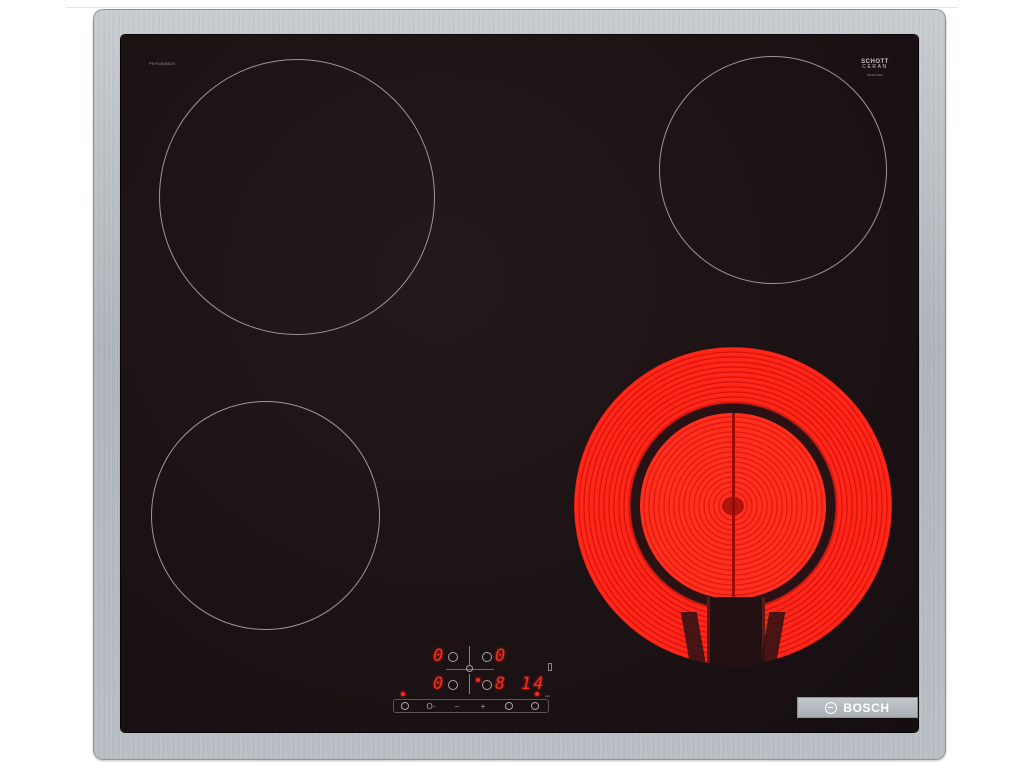 This screenshot has height=768, width=1024. Describe the element at coordinates (547, 696) in the screenshot. I see `timer-unit-label: min` at that location.